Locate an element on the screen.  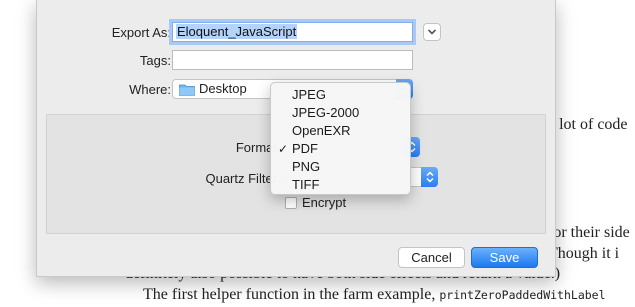
cancel-button: Cancel is located at coordinates (431, 257).